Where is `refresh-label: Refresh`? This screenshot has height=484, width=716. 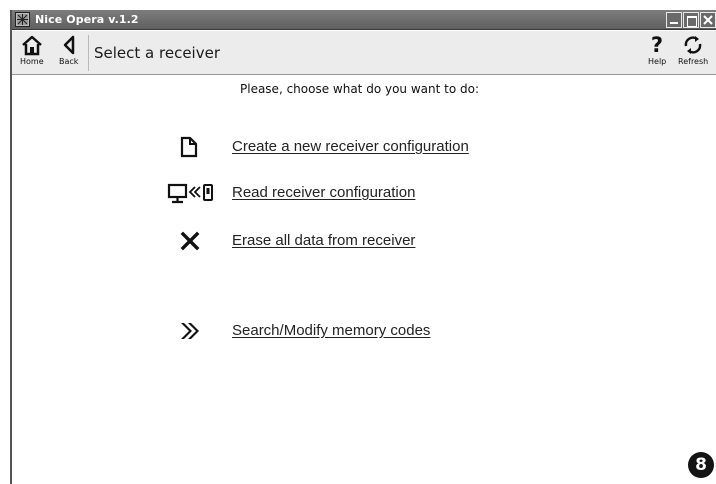 refresh-label: Refresh is located at coordinates (693, 61).